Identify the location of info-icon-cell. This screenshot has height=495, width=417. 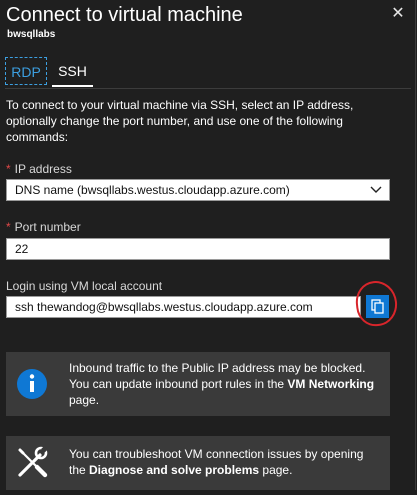
(32, 384).